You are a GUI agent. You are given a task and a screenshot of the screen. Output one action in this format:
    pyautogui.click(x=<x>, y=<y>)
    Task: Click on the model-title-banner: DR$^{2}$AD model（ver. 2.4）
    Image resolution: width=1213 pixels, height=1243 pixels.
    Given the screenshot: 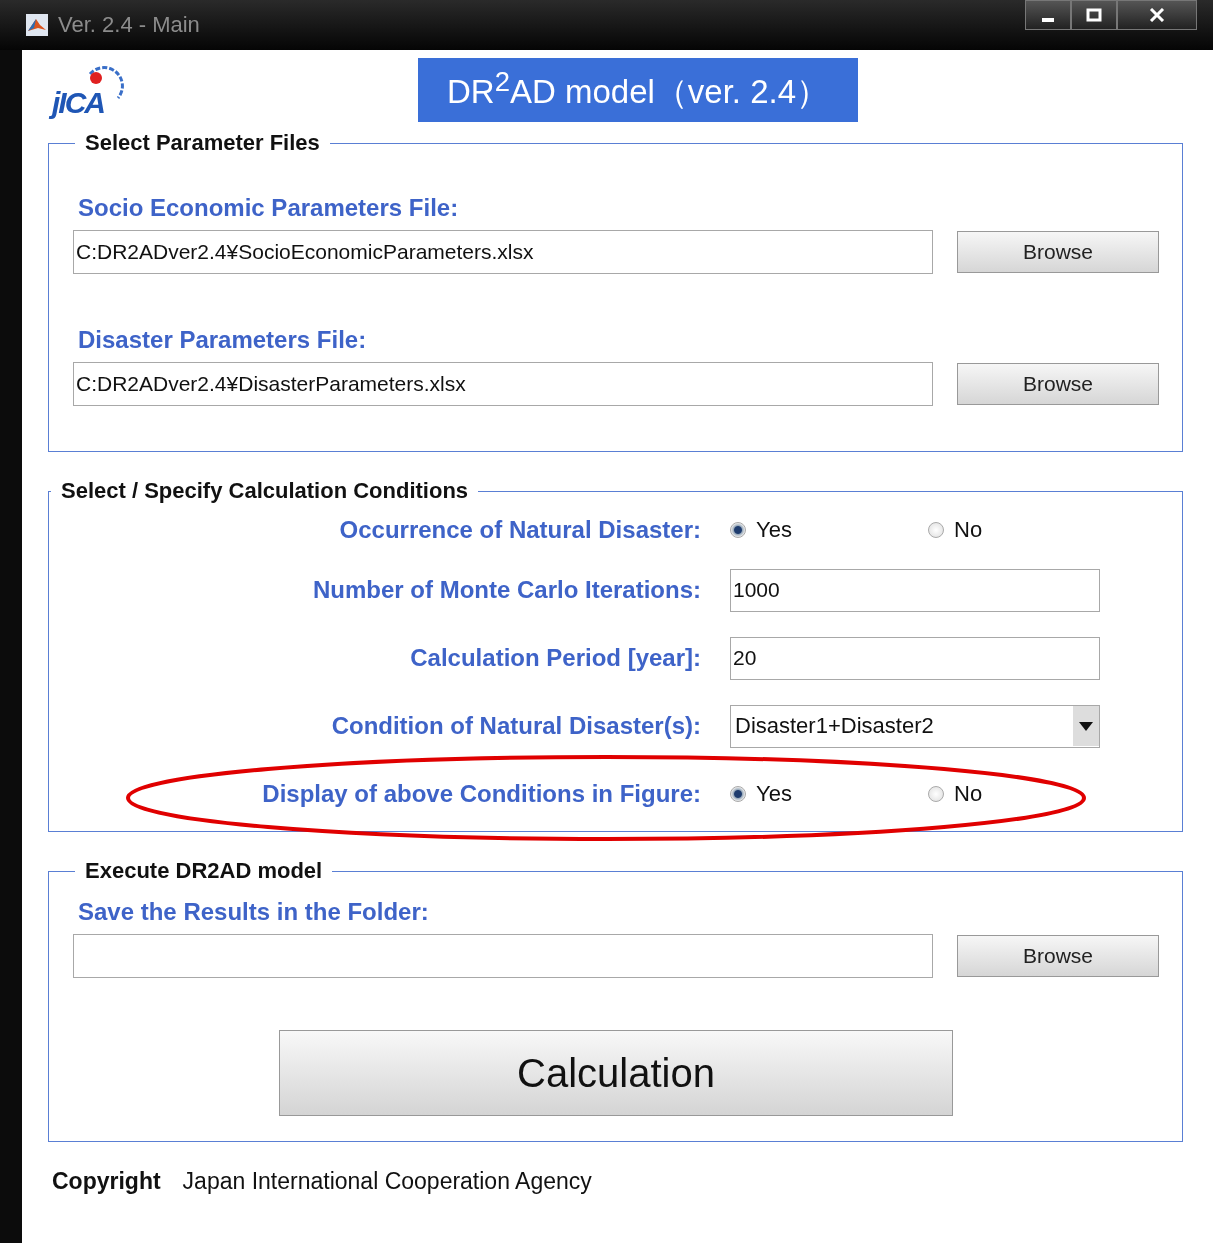 What is the action you would take?
    pyautogui.click(x=638, y=90)
    